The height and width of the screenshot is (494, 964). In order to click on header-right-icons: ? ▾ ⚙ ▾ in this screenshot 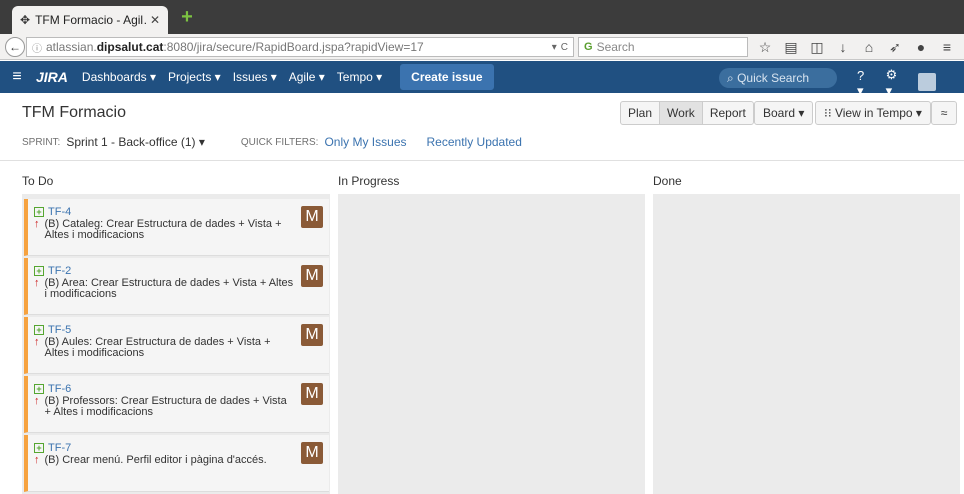, I will do `click(910, 83)`.